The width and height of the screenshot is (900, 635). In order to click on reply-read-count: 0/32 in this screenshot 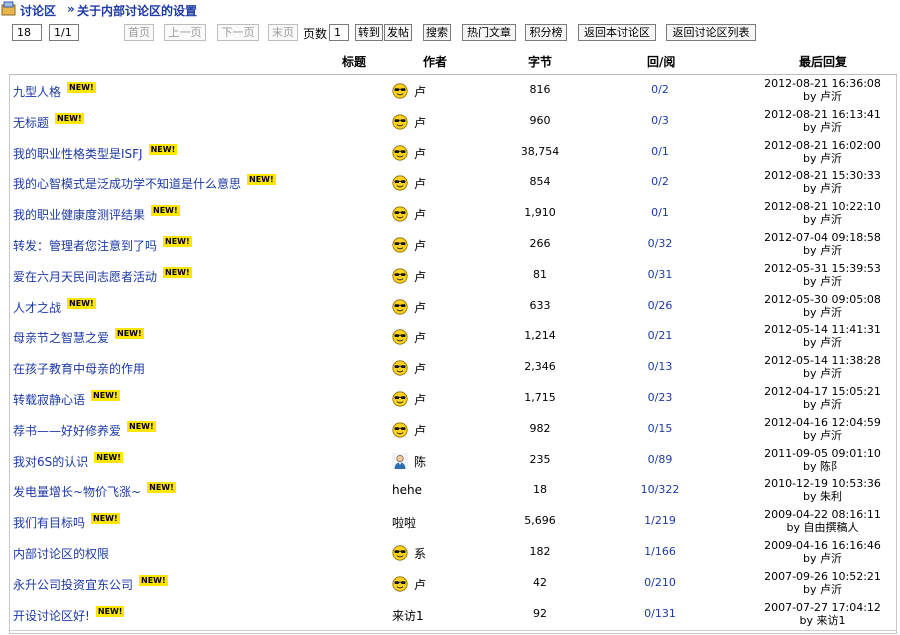, I will do `click(660, 243)`.